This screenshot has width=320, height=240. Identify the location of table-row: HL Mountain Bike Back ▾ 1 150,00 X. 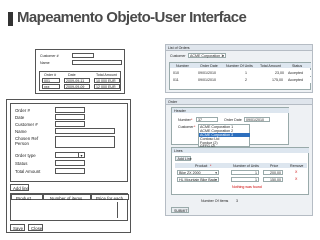
(241, 180).